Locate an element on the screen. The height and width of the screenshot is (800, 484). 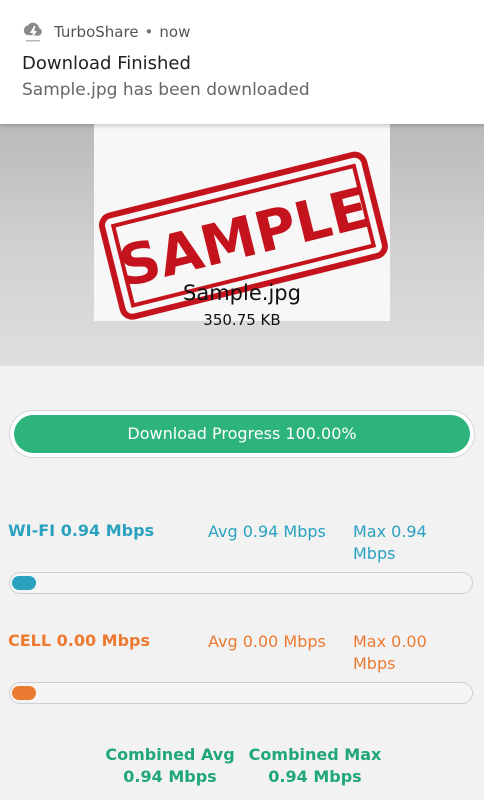
cell-speed: CELL 0.00 Mbps is located at coordinates (79, 640).